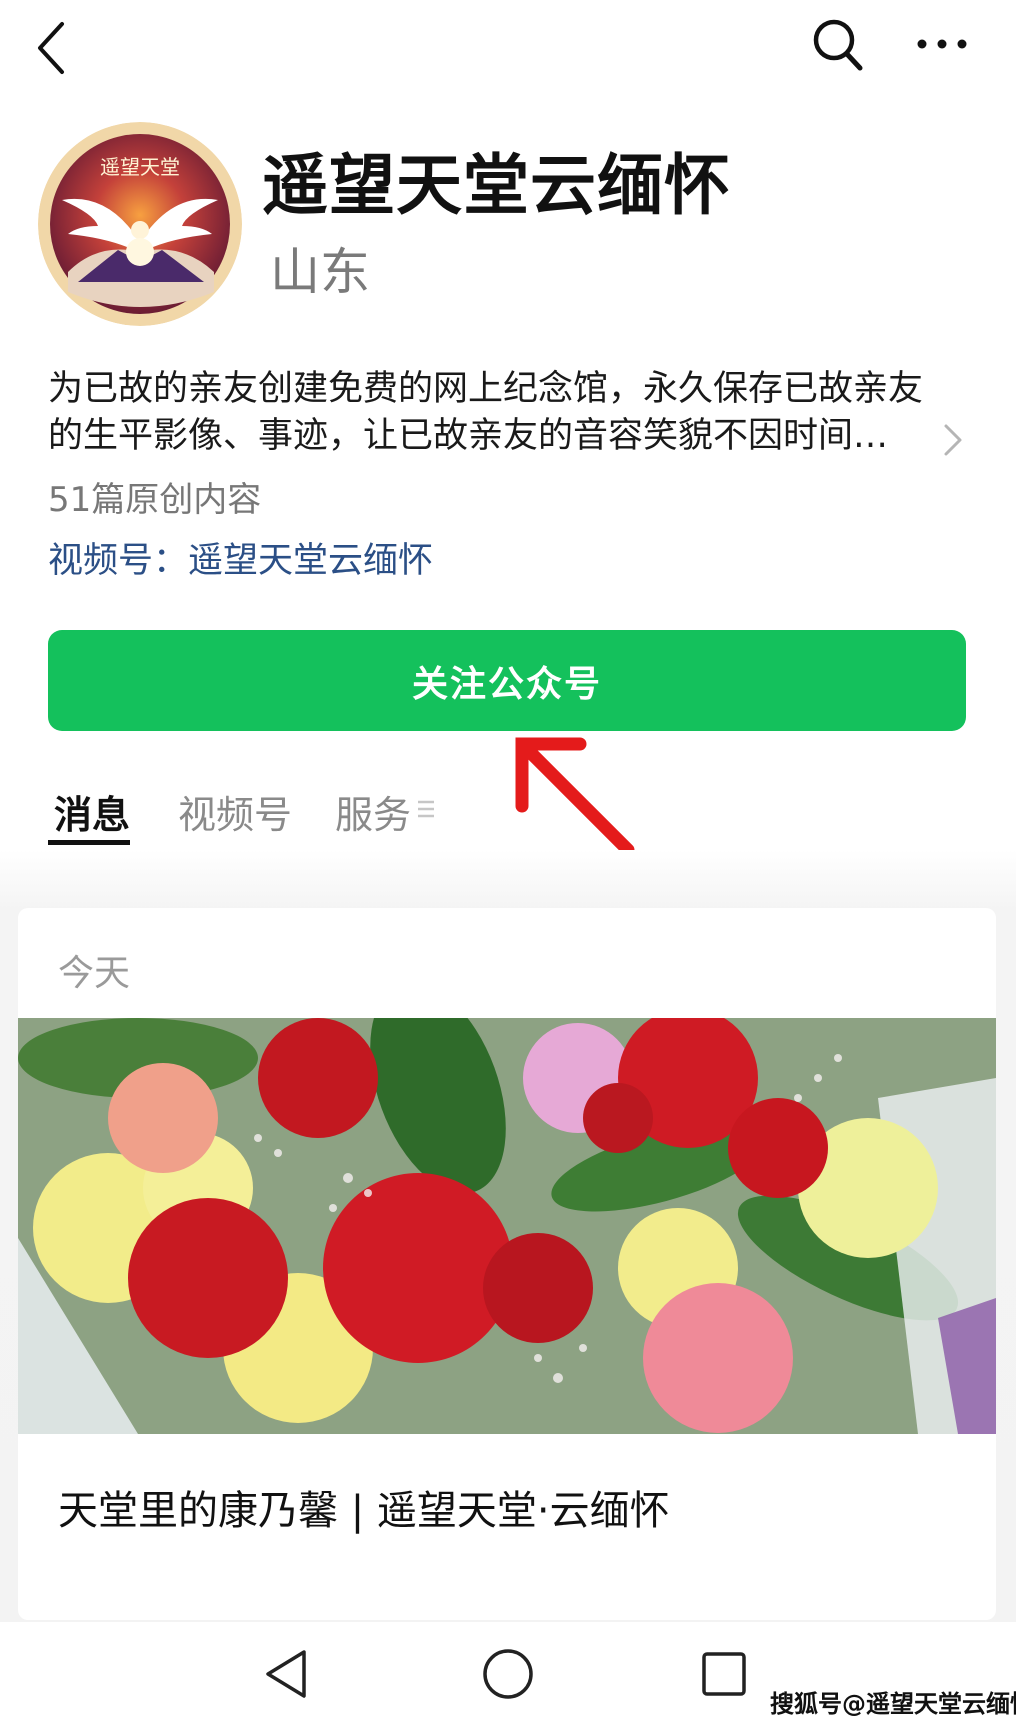 This screenshot has width=1016, height=1722. I want to click on description-line-1: 为已故的亲友创建免费的网上纪念馆，永久保存已故亲友, so click(486, 389).